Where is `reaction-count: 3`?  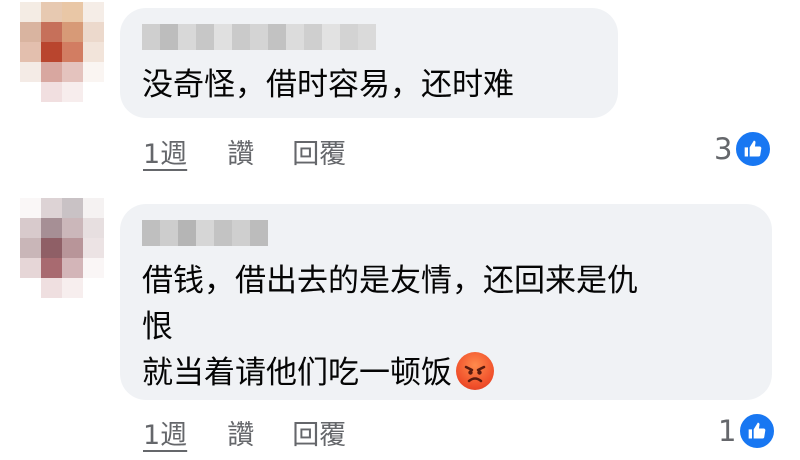
reaction-count: 3 is located at coordinates (743, 149).